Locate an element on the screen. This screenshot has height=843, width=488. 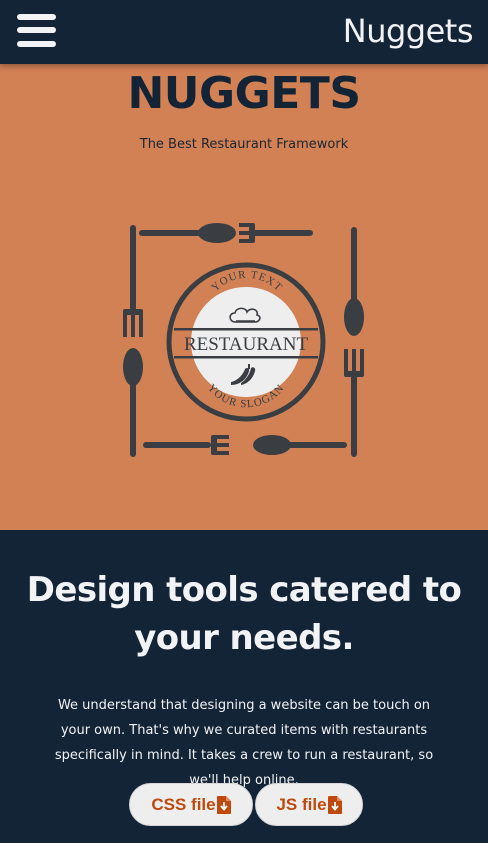
css-file-button: CSS file is located at coordinates (191, 804).